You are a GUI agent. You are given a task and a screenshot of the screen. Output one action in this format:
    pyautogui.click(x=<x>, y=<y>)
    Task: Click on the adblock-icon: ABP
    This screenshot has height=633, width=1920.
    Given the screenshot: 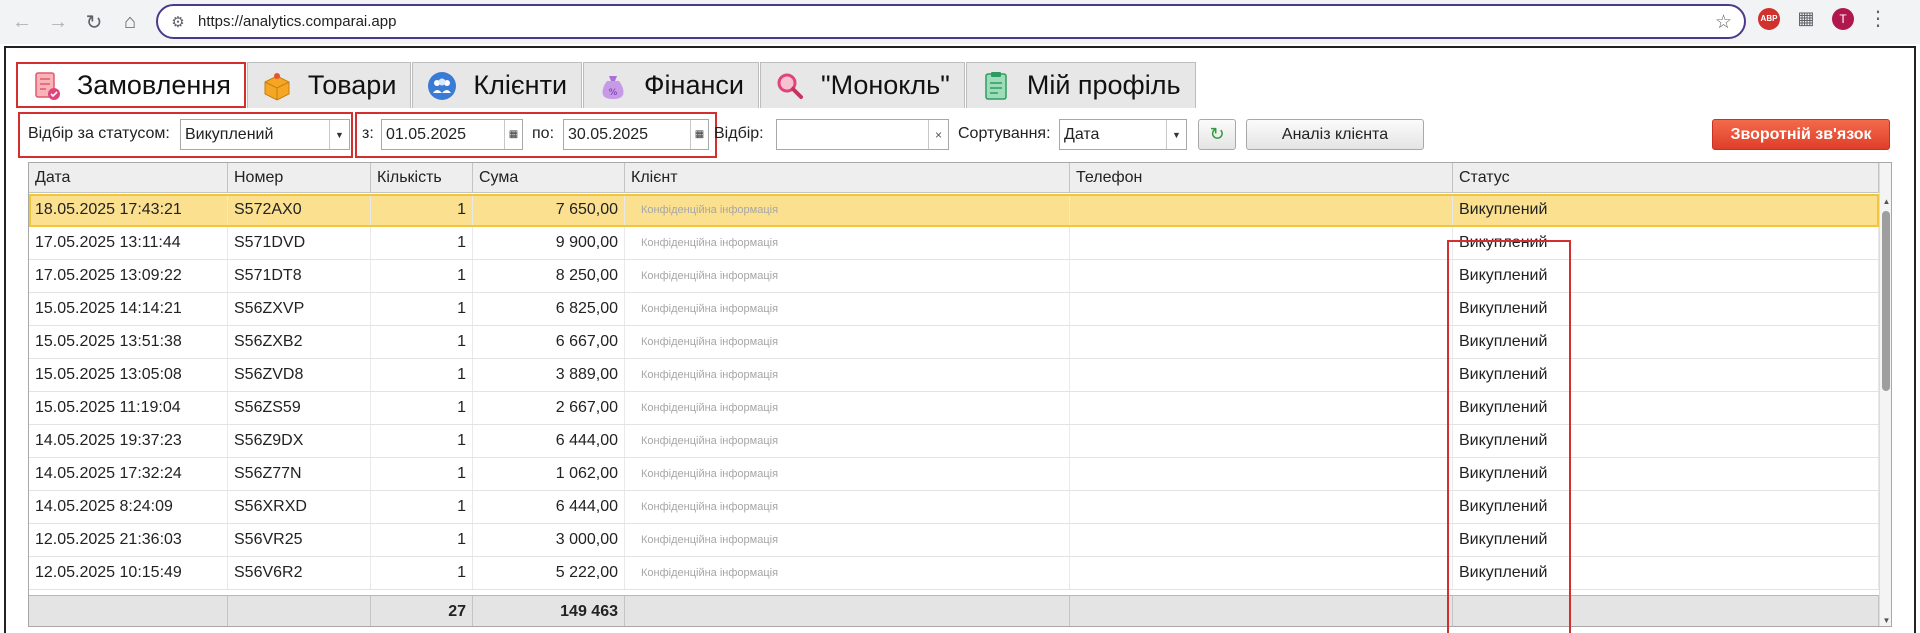 What is the action you would take?
    pyautogui.click(x=1769, y=18)
    